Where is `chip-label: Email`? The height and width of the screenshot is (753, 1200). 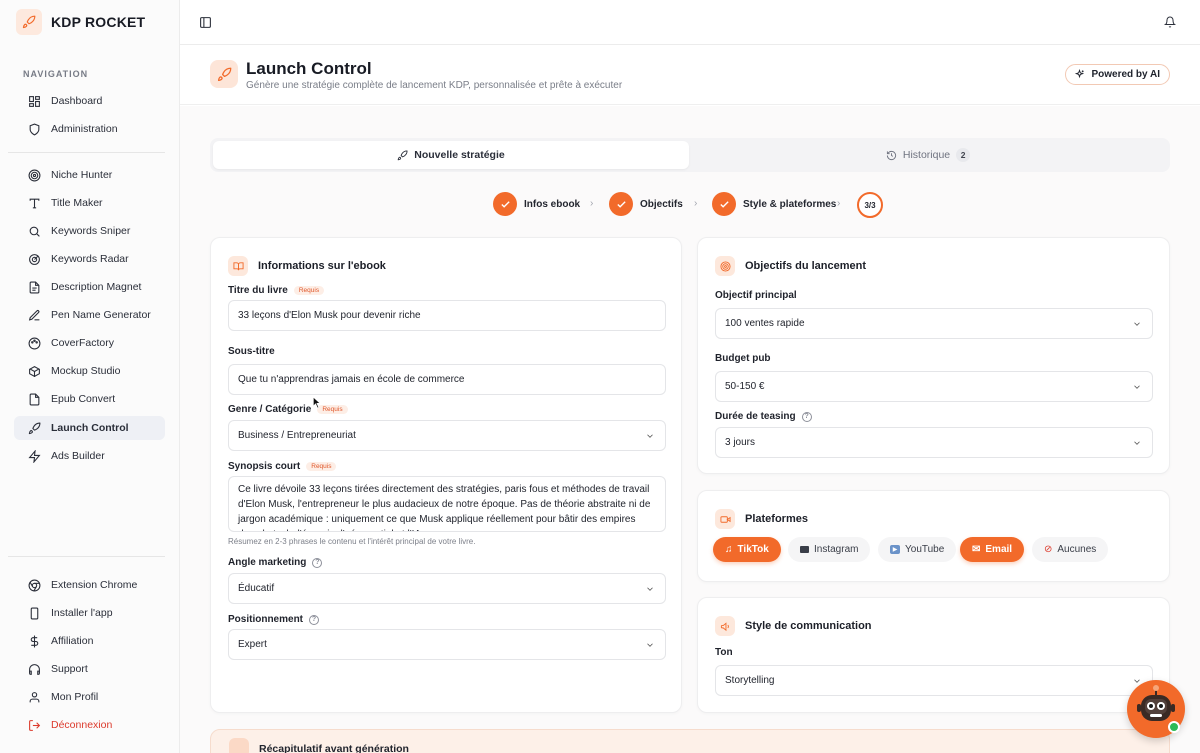 chip-label: Email is located at coordinates (999, 549).